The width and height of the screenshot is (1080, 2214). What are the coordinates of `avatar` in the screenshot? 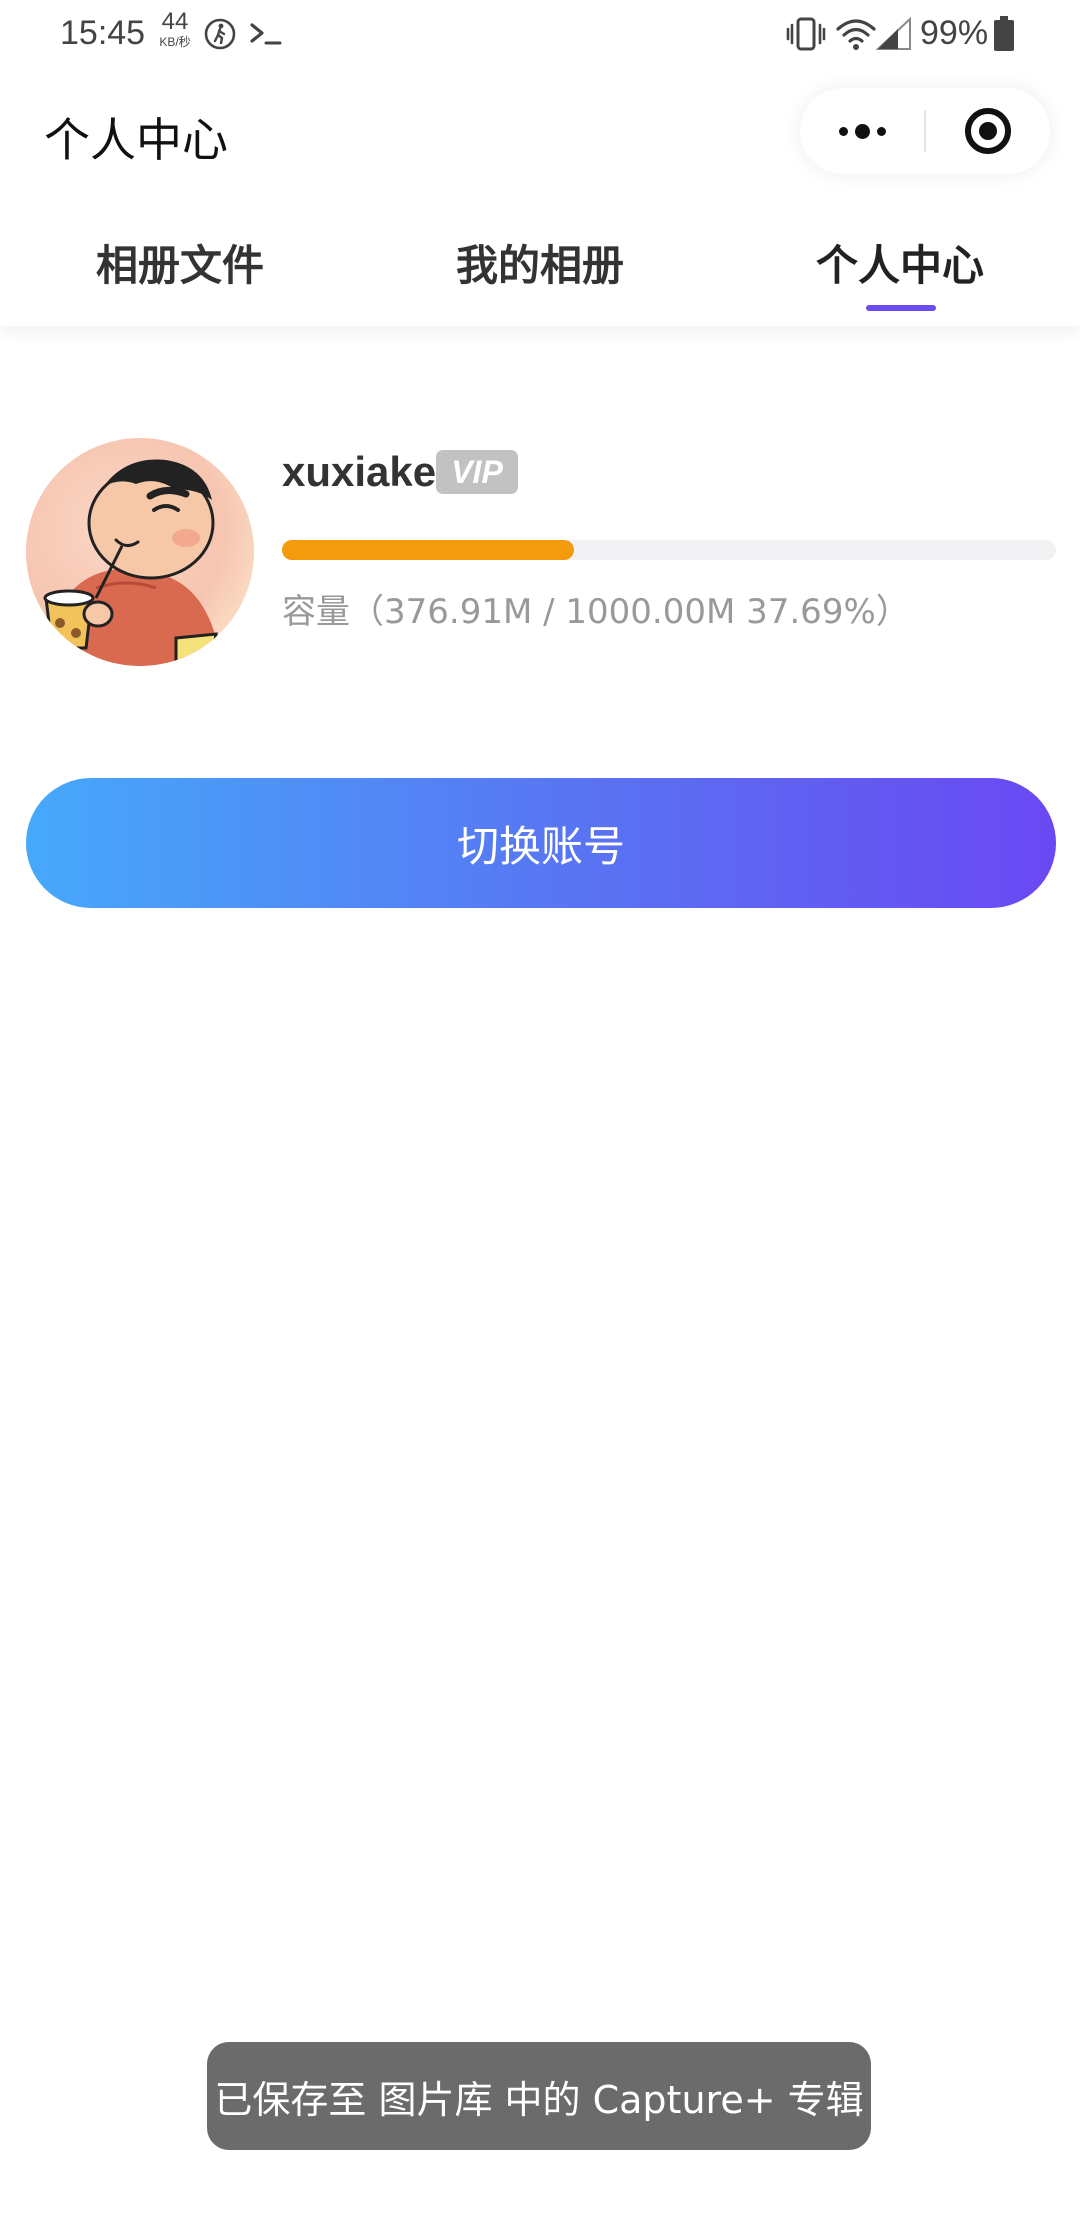 It's located at (140, 552).